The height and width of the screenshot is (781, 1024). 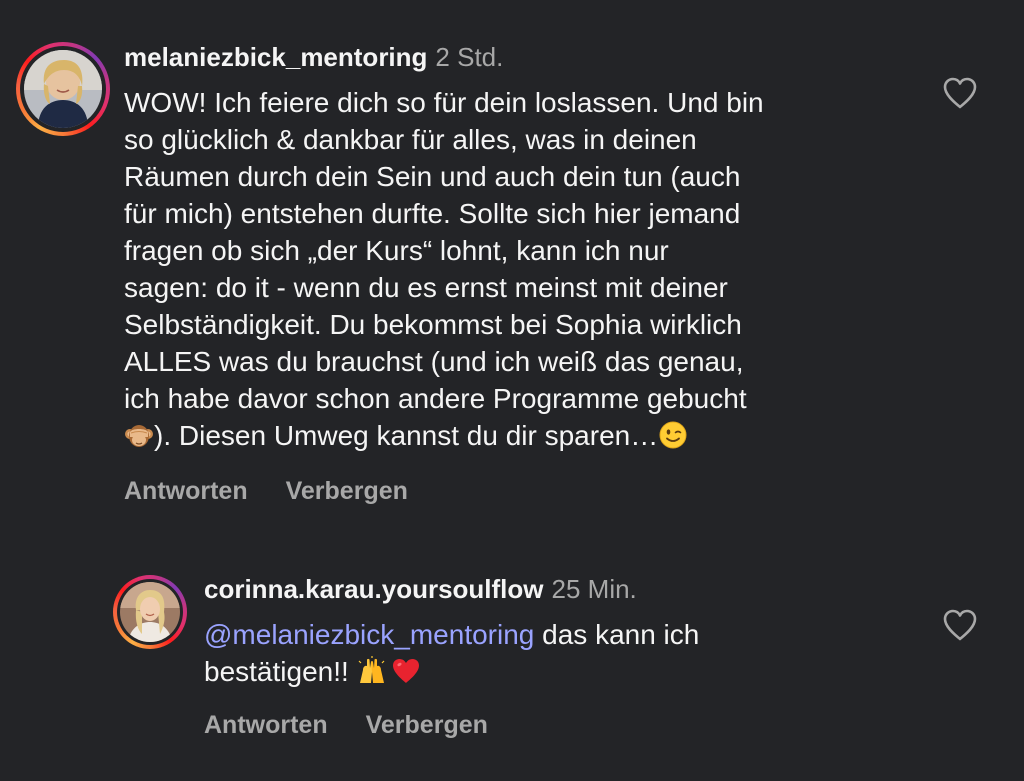 I want to click on comment-line-text: bestätigen!!, so click(x=280, y=671).